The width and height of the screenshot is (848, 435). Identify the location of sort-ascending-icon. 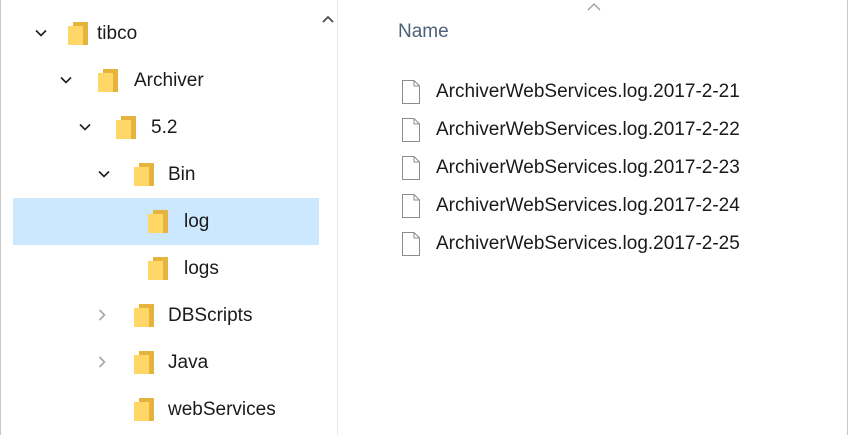
(594, 7).